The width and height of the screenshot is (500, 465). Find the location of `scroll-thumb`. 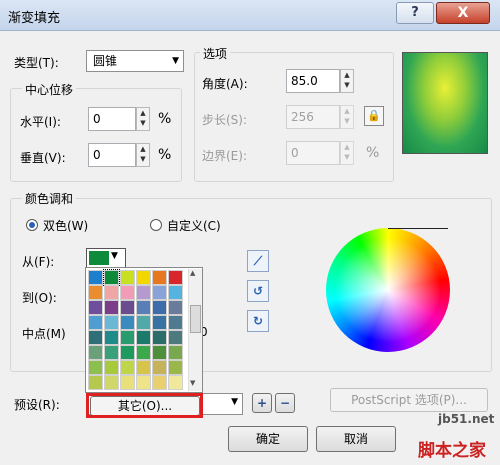

scroll-thumb is located at coordinates (195, 319).